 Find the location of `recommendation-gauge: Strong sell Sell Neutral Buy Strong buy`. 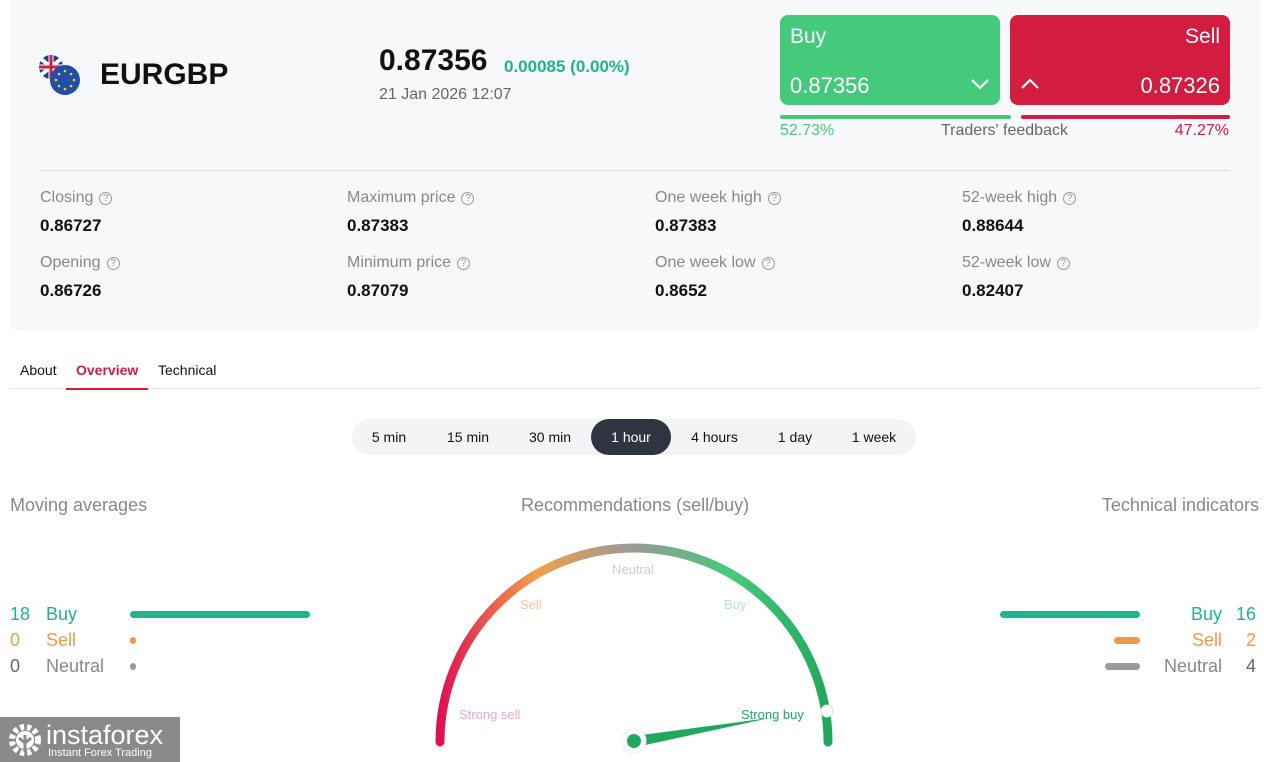

recommendation-gauge: Strong sell Sell Neutral Buy Strong buy is located at coordinates (634, 648).